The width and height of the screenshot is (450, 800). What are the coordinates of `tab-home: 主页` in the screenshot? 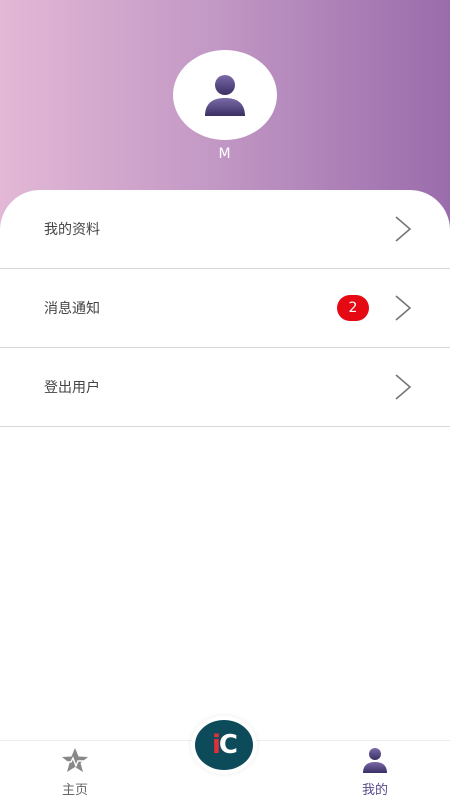 It's located at (75, 773).